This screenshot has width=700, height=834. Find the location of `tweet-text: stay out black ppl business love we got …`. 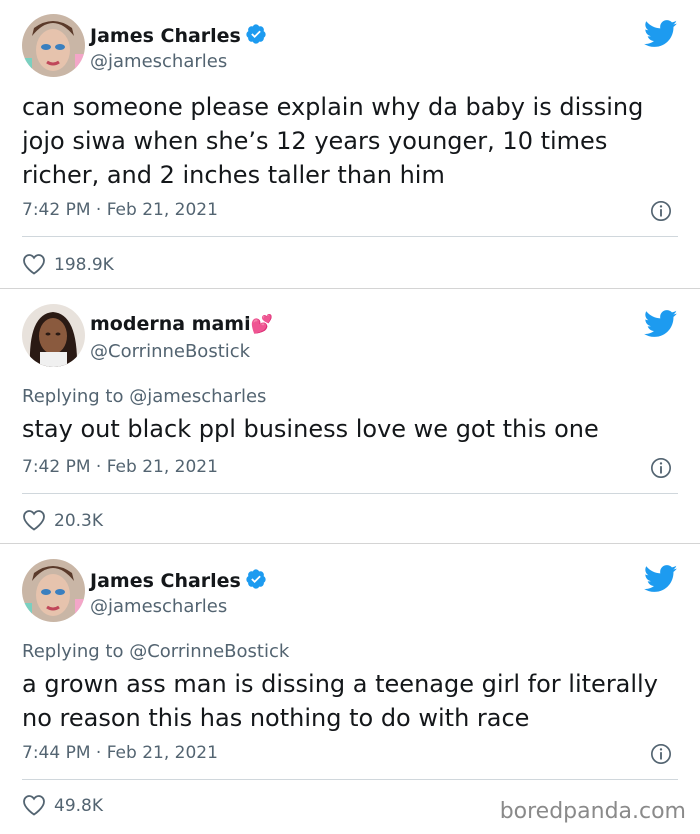

tweet-text: stay out black ppl business love we got … is located at coordinates (310, 429).